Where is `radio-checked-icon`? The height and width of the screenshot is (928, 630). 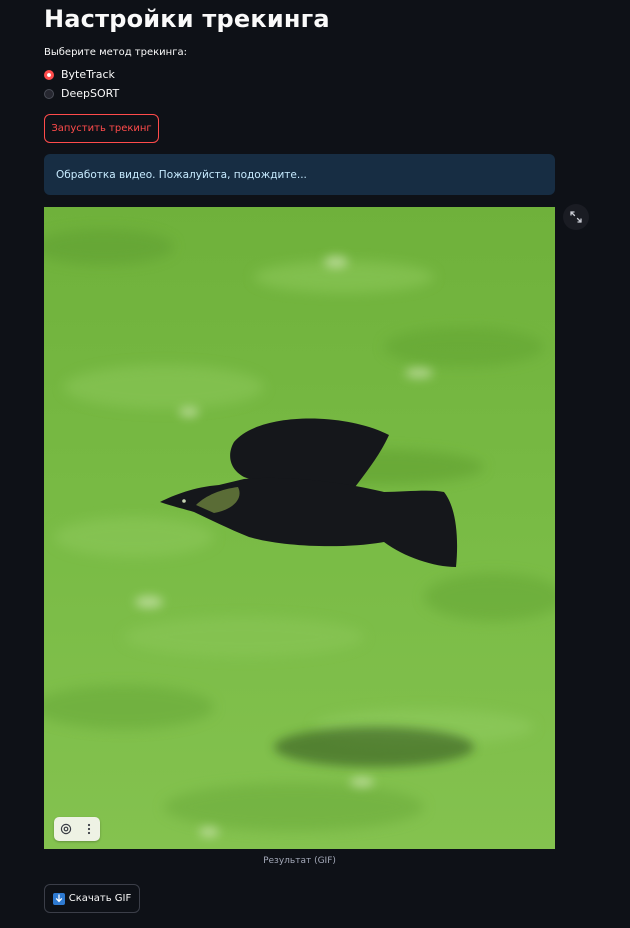 radio-checked-icon is located at coordinates (49, 74).